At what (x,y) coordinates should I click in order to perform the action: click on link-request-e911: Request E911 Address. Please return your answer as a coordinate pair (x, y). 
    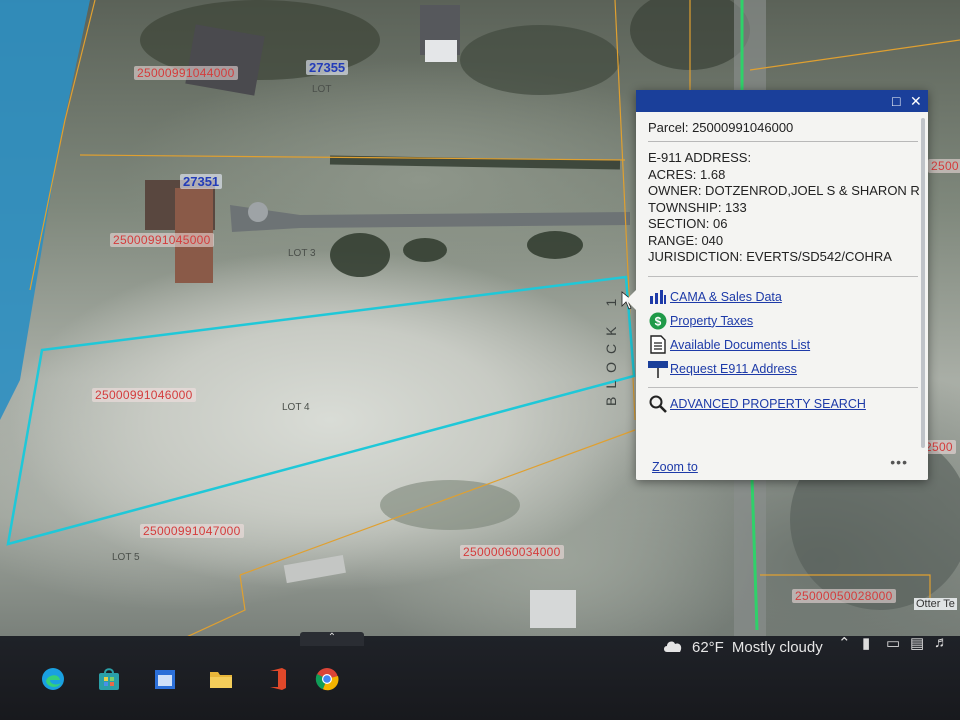
    Looking at the image, I should click on (783, 369).